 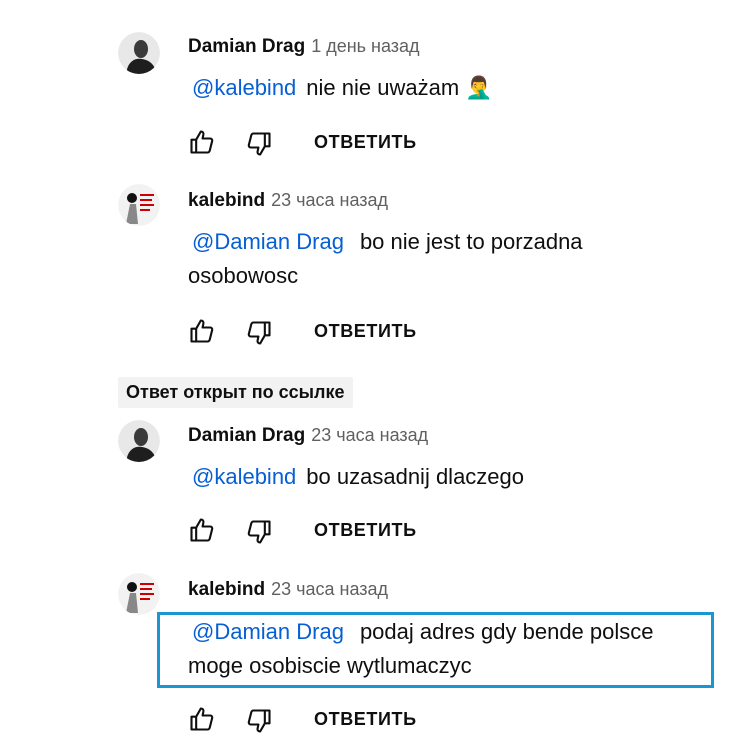 I want to click on highlighted-reply-chip: Ответ открыт по ссылке, so click(x=235, y=392).